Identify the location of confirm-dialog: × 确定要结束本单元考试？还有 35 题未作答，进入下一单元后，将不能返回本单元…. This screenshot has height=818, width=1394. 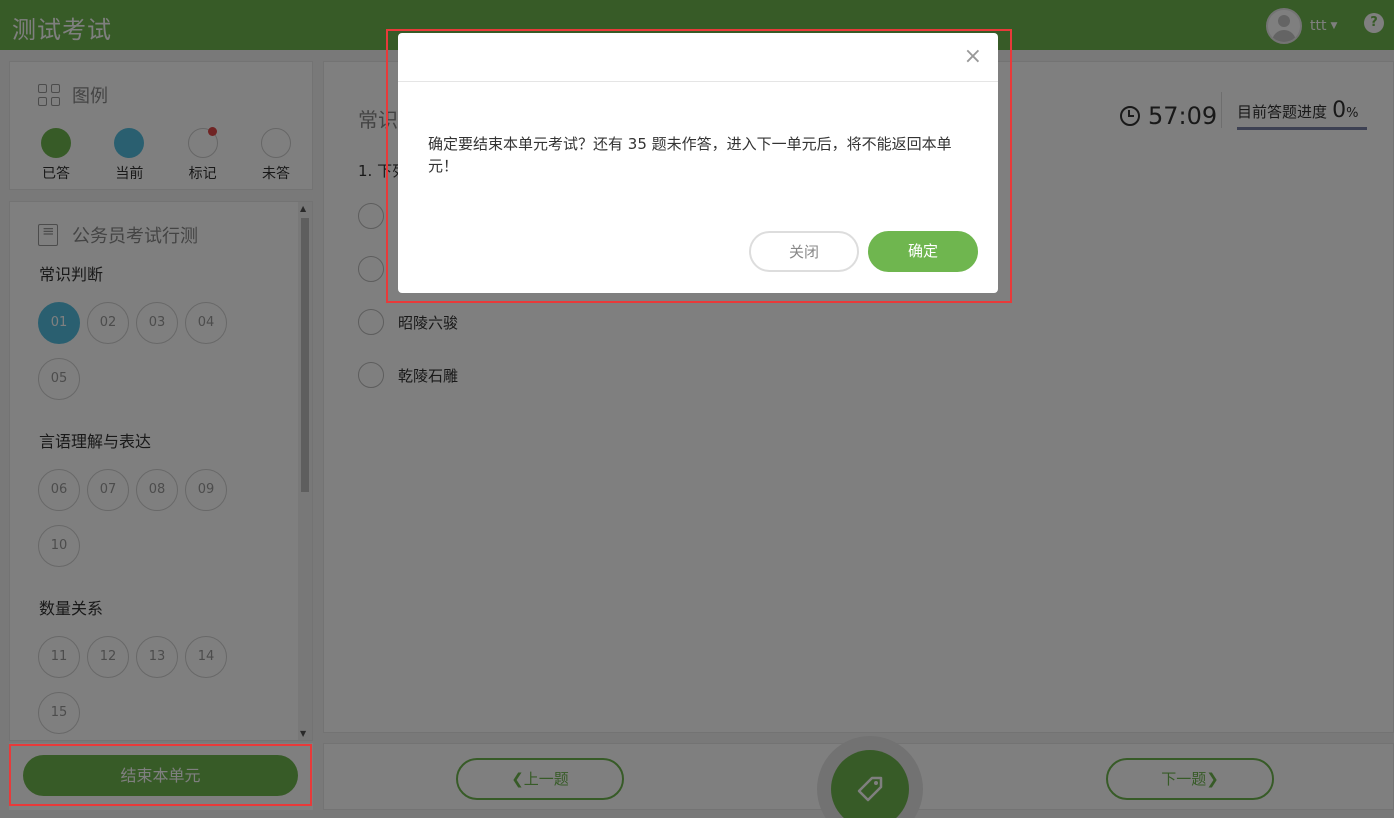
(698, 163).